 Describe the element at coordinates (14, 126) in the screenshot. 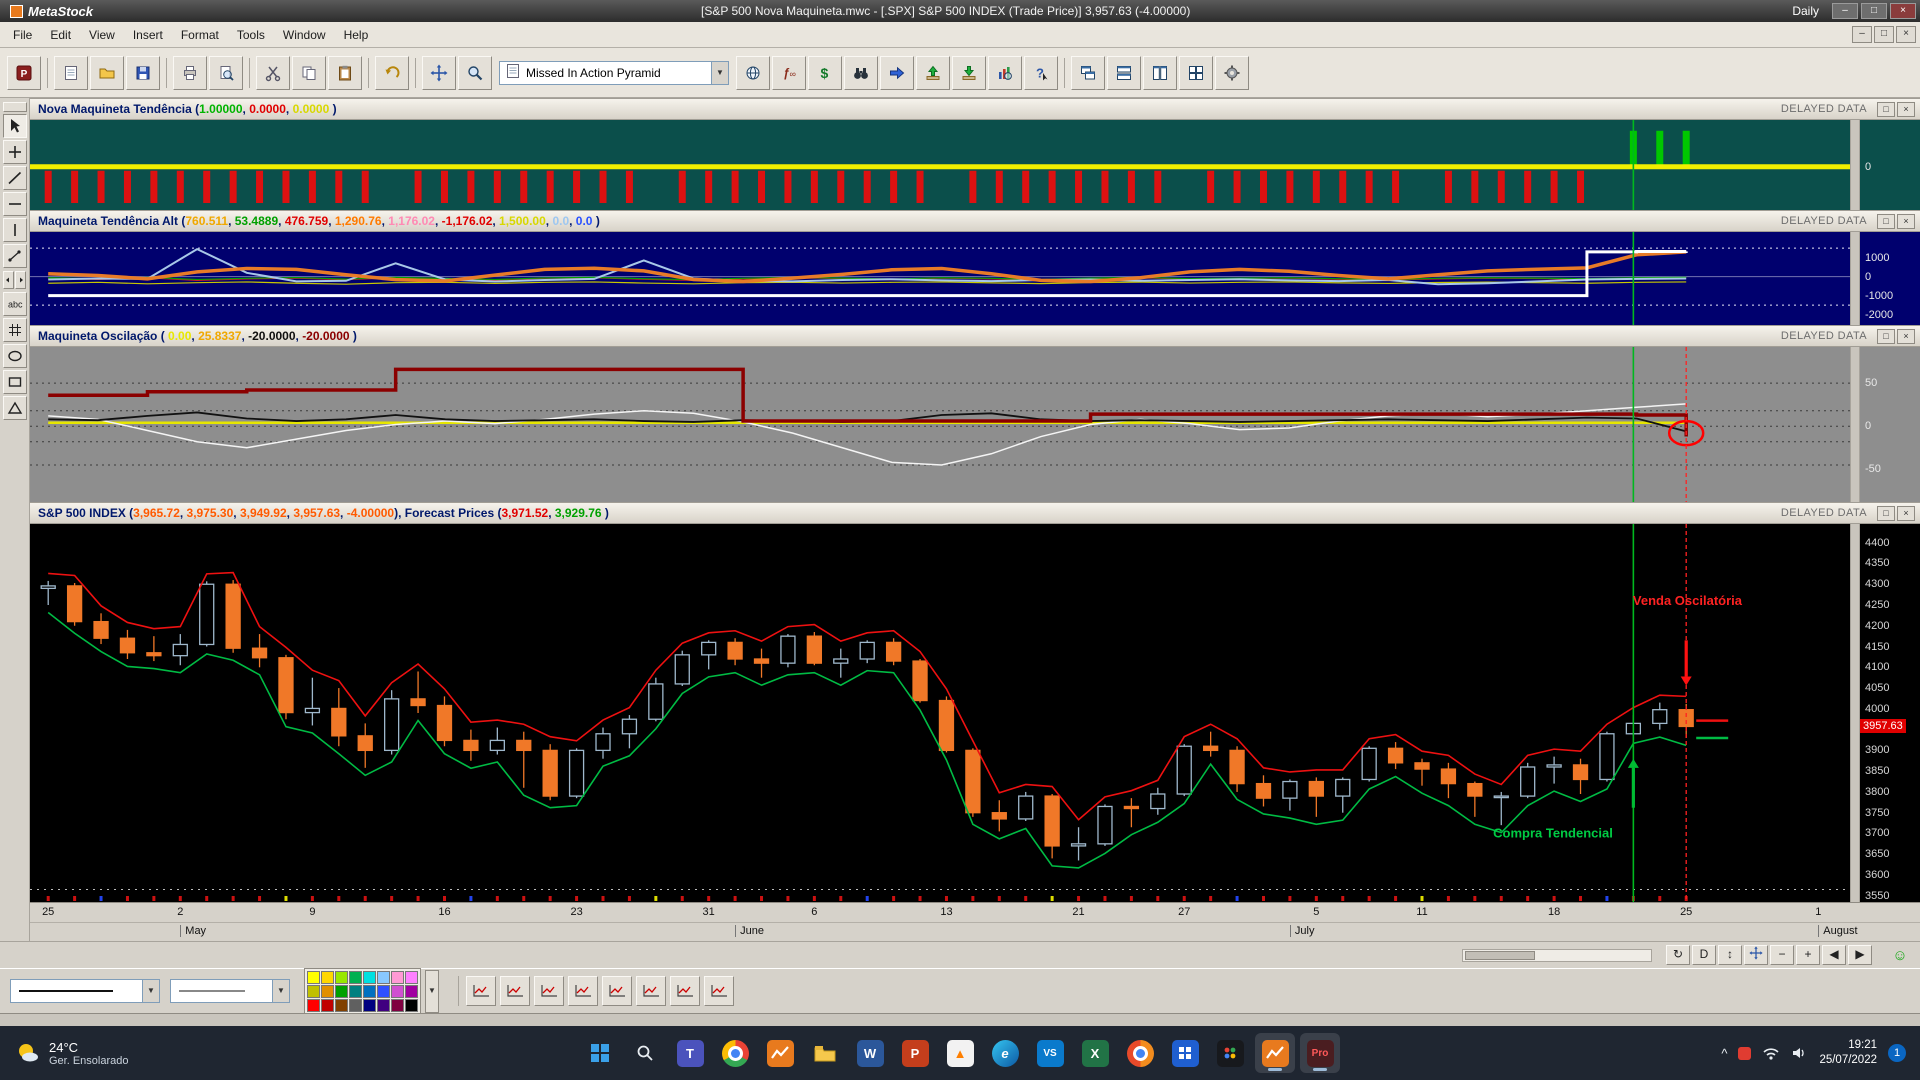

I see `pointer-tool` at that location.